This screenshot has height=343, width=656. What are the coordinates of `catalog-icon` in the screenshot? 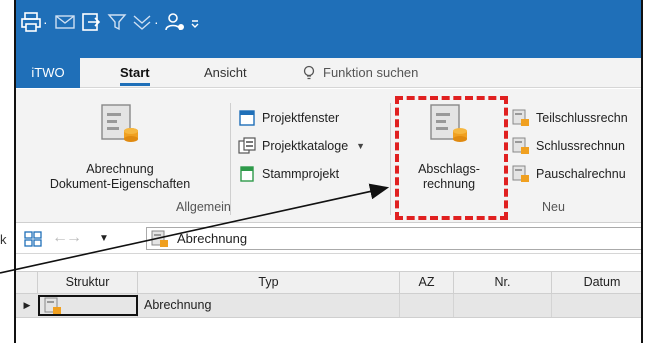 It's located at (247, 145).